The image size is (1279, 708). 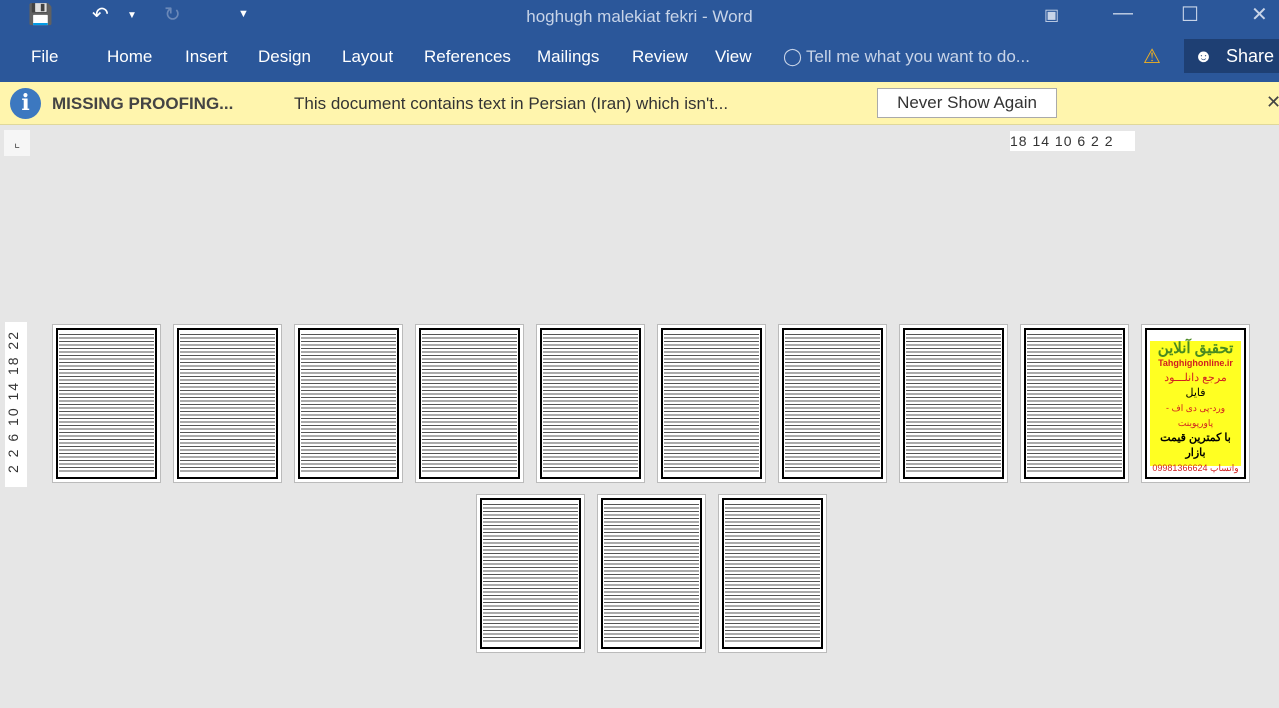 What do you see at coordinates (1195, 415) in the screenshot?
I see `ad-line: ورد-پی دی اف - پاورپوینت` at bounding box center [1195, 415].